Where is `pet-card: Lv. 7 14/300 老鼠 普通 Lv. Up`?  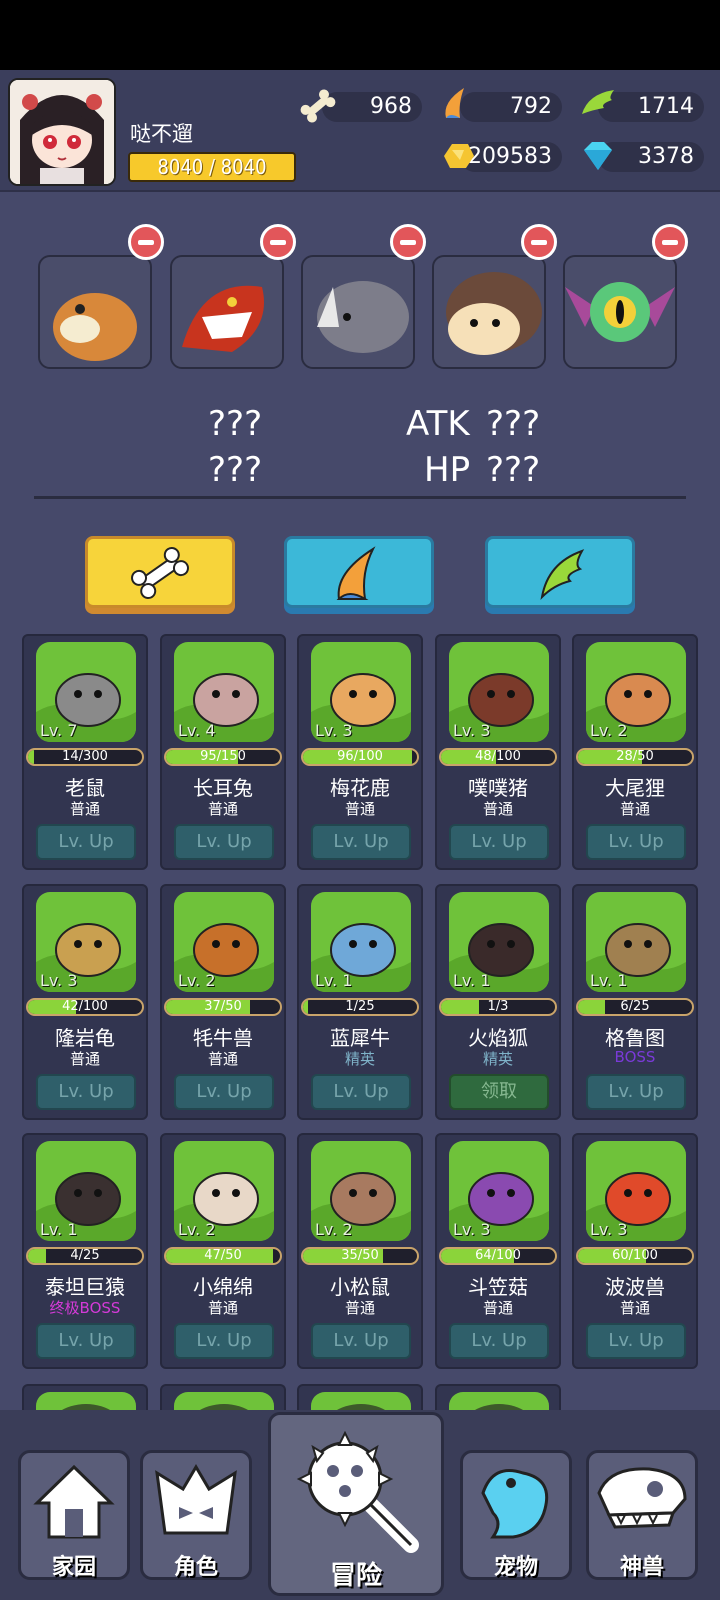
pet-card: Lv. 7 14/300 老鼠 普通 Lv. Up is located at coordinates (85, 752).